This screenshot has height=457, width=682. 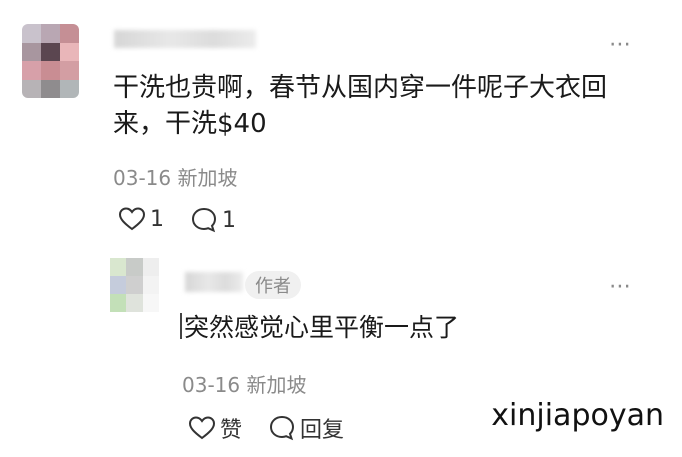 What do you see at coordinates (190, 124) in the screenshot?
I see `comment-content-line: 来，干洗$40` at bounding box center [190, 124].